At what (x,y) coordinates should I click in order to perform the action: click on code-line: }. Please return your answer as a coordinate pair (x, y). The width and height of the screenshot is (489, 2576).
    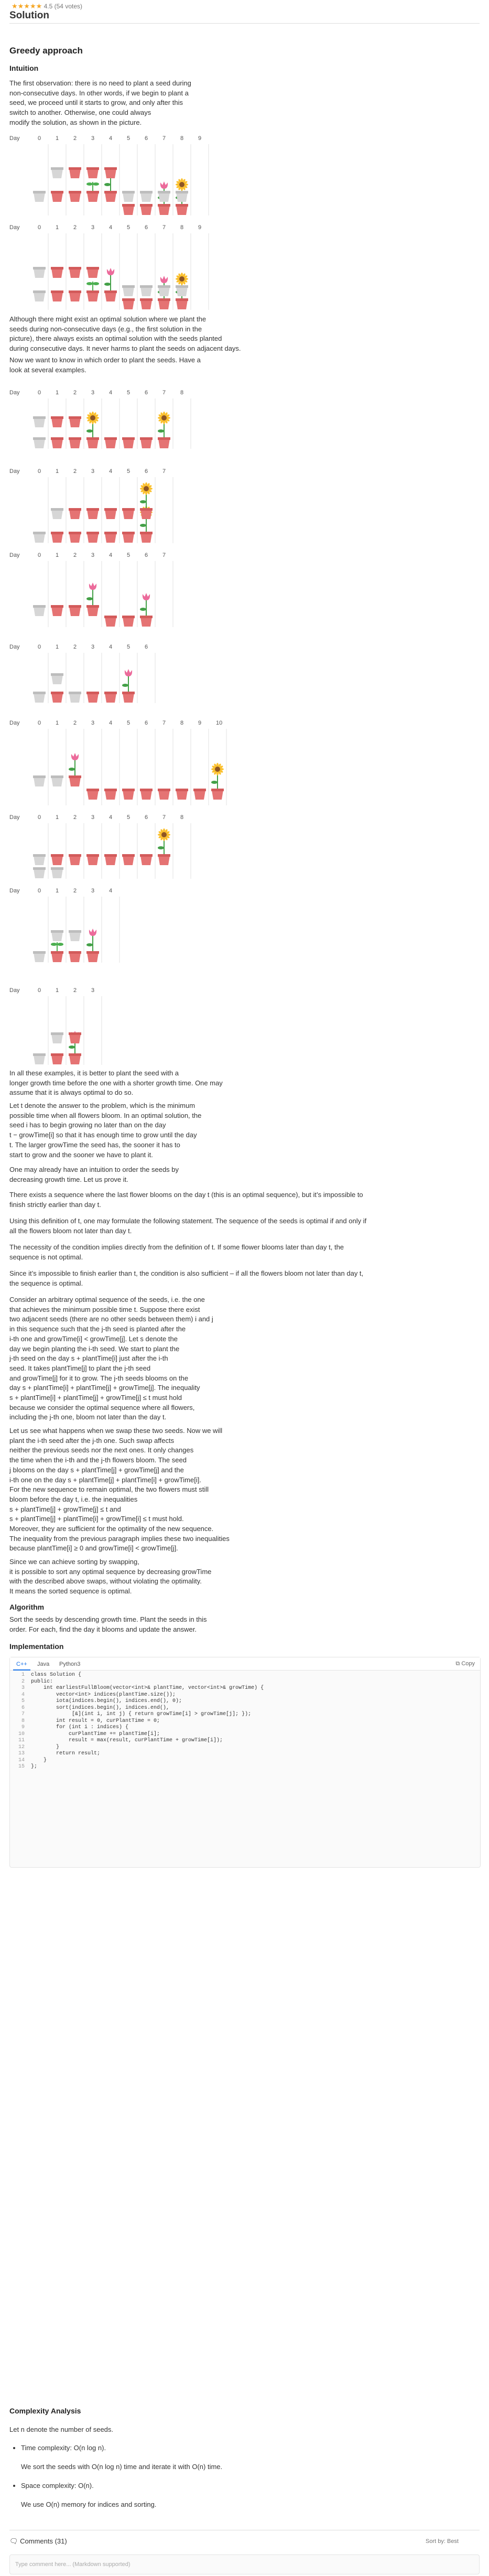
    Looking at the image, I should click on (39, 1760).